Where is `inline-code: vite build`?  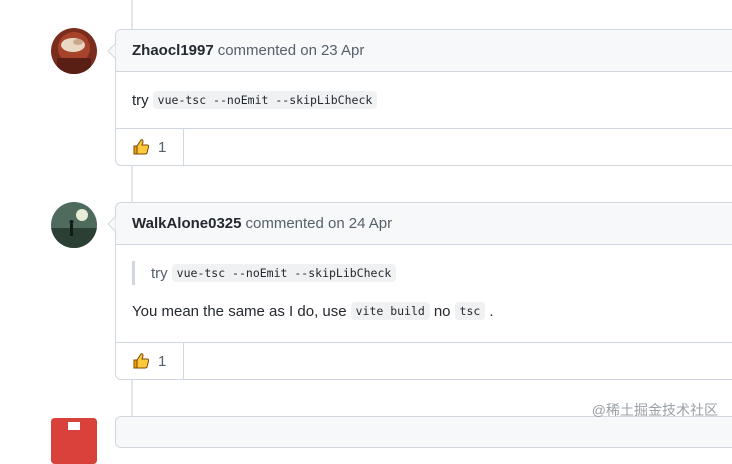 inline-code: vite build is located at coordinates (390, 311).